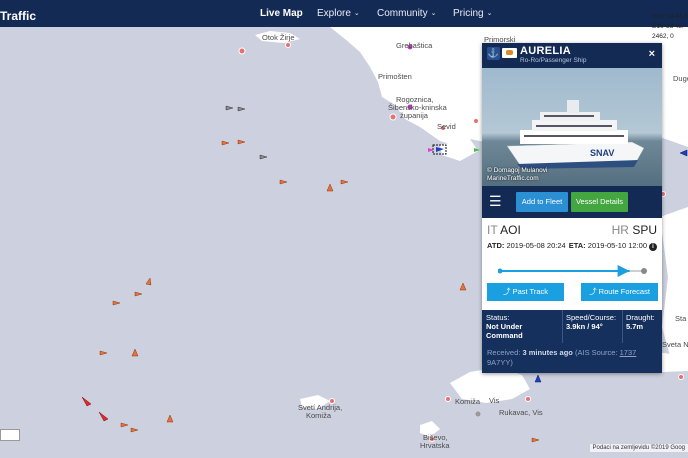 The height and width of the screenshot is (458, 688). I want to click on place-label: Grebaštica, so click(414, 45).